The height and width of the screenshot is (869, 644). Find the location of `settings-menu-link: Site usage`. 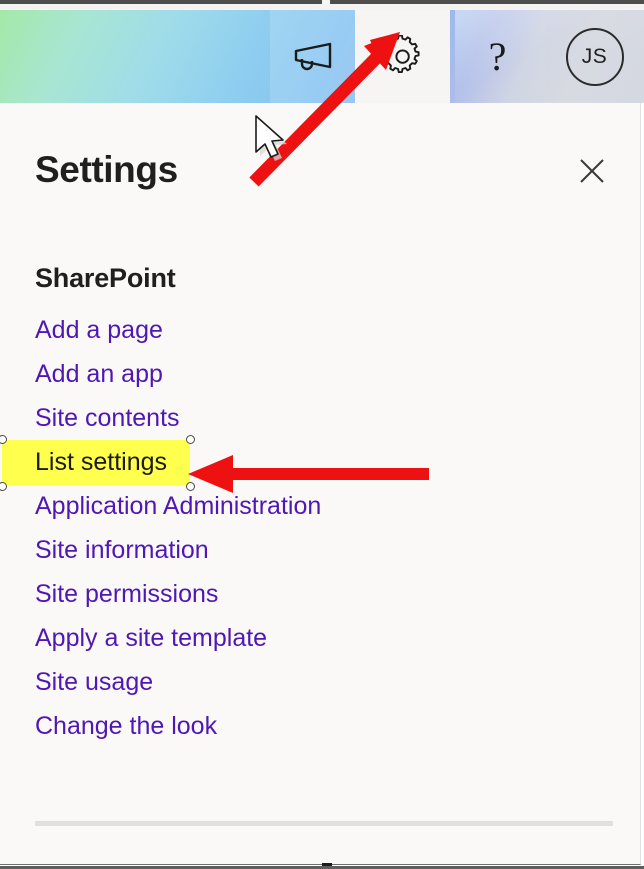

settings-menu-link: Site usage is located at coordinates (94, 682).